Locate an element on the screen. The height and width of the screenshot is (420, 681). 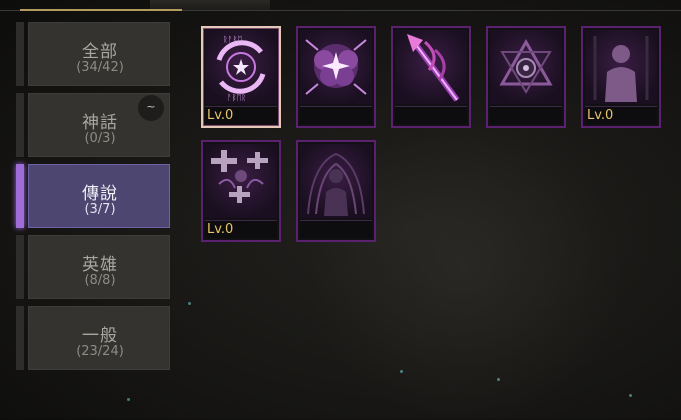
new-badge: ~ is located at coordinates (151, 108).